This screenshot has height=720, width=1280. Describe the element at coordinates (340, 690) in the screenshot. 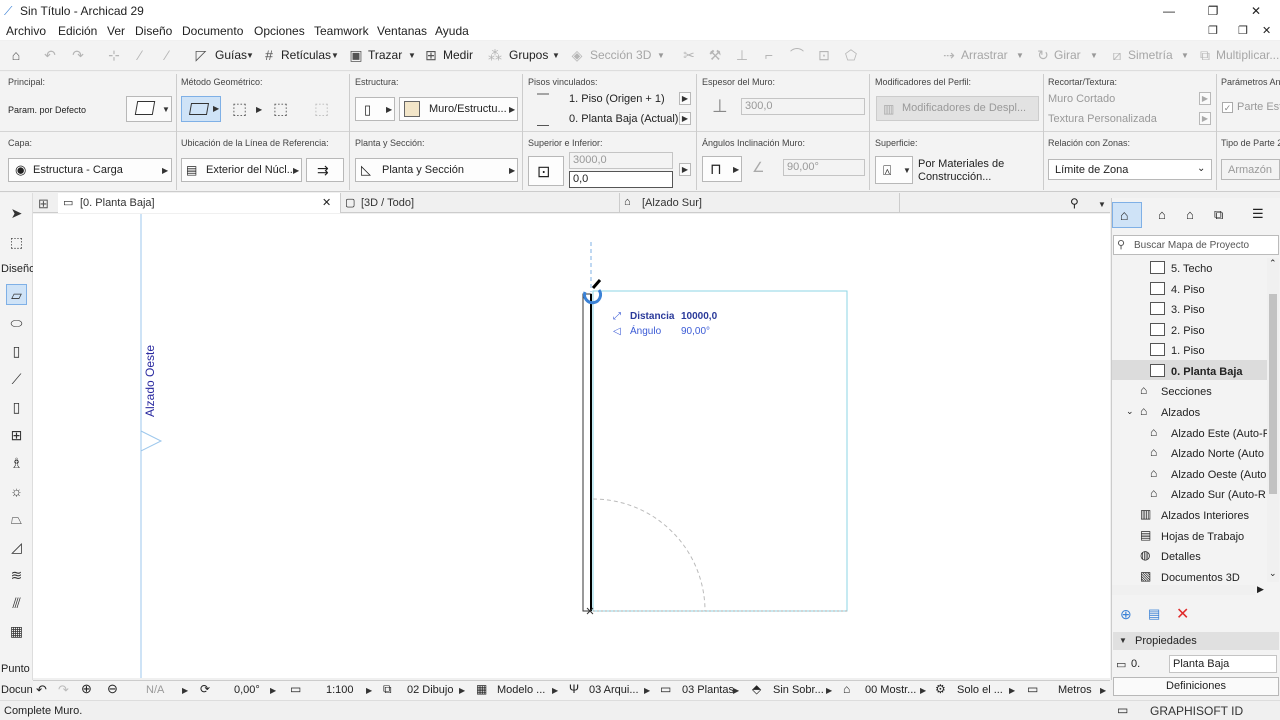

I see `scale-value: 1:100` at that location.